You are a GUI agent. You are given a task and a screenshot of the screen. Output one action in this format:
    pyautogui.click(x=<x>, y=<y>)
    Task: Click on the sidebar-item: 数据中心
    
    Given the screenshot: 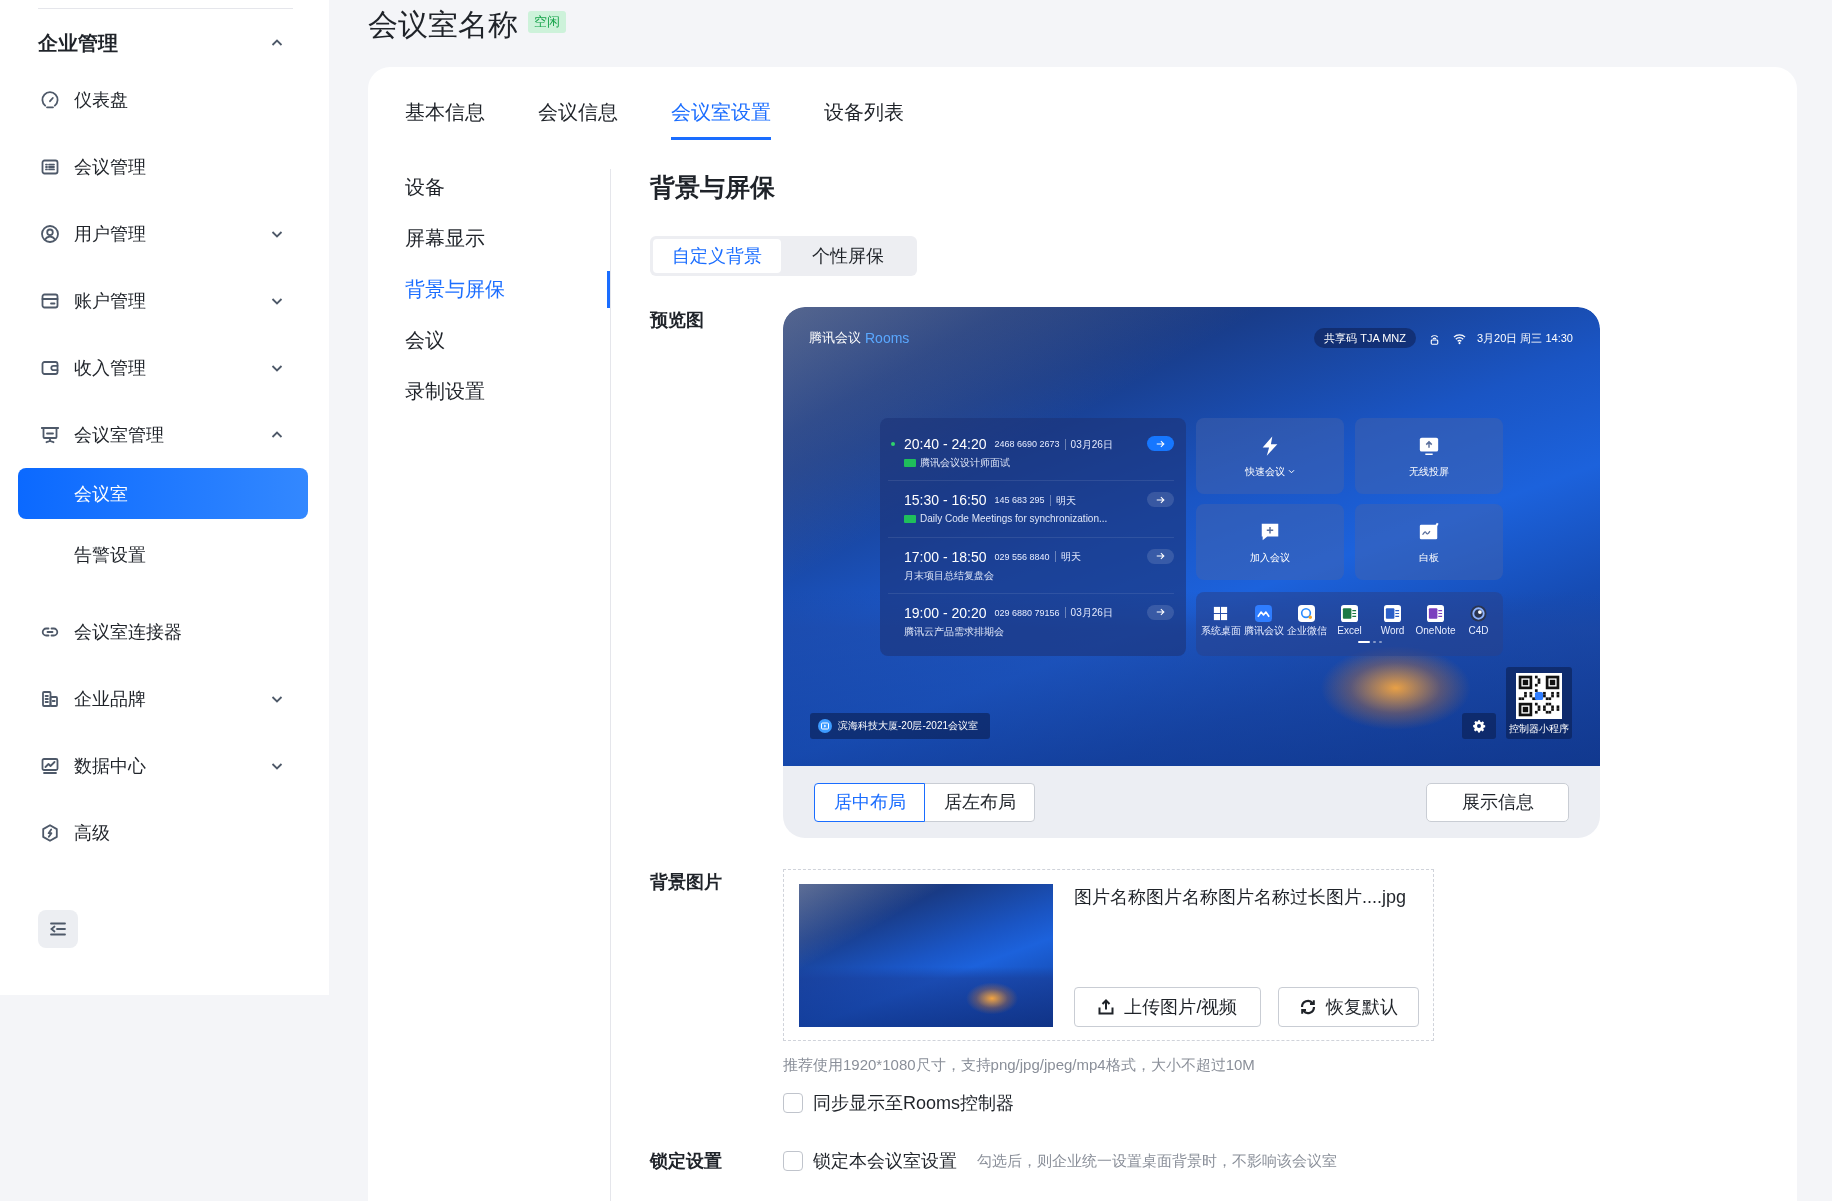 What is the action you would take?
    pyautogui.click(x=164, y=765)
    